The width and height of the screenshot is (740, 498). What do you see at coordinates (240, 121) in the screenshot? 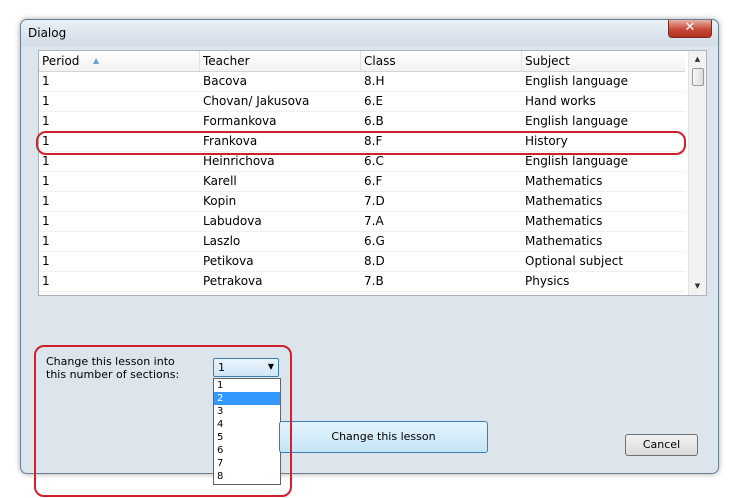
I see `teacher-cell: Formankova` at bounding box center [240, 121].